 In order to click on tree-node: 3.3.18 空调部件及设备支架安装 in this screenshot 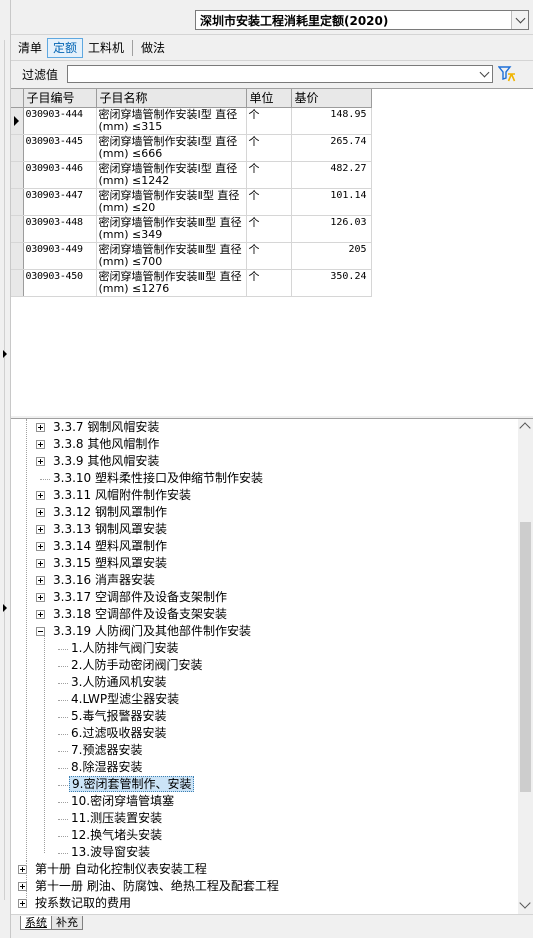, I will do `click(140, 614)`.